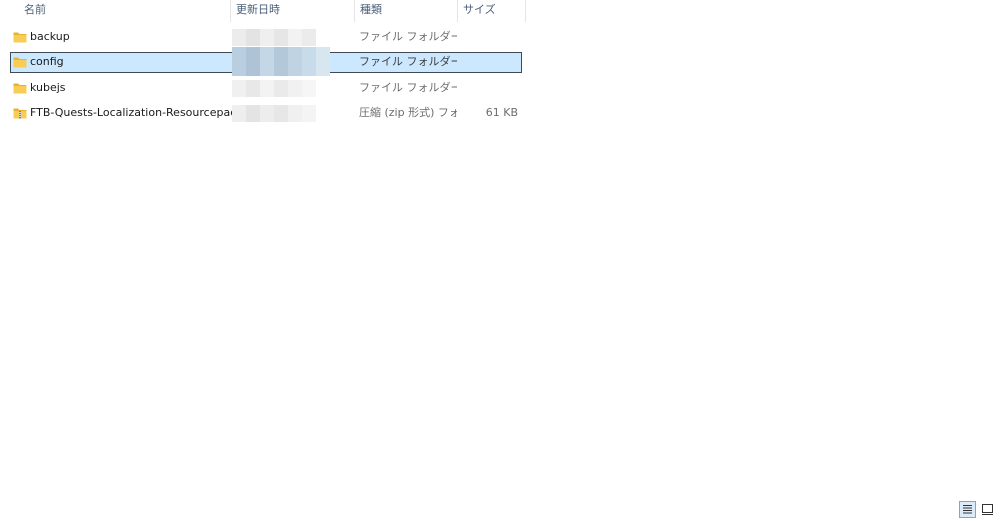 This screenshot has height=521, width=1000. Describe the element at coordinates (525, 11) in the screenshot. I see `column-divider` at that location.